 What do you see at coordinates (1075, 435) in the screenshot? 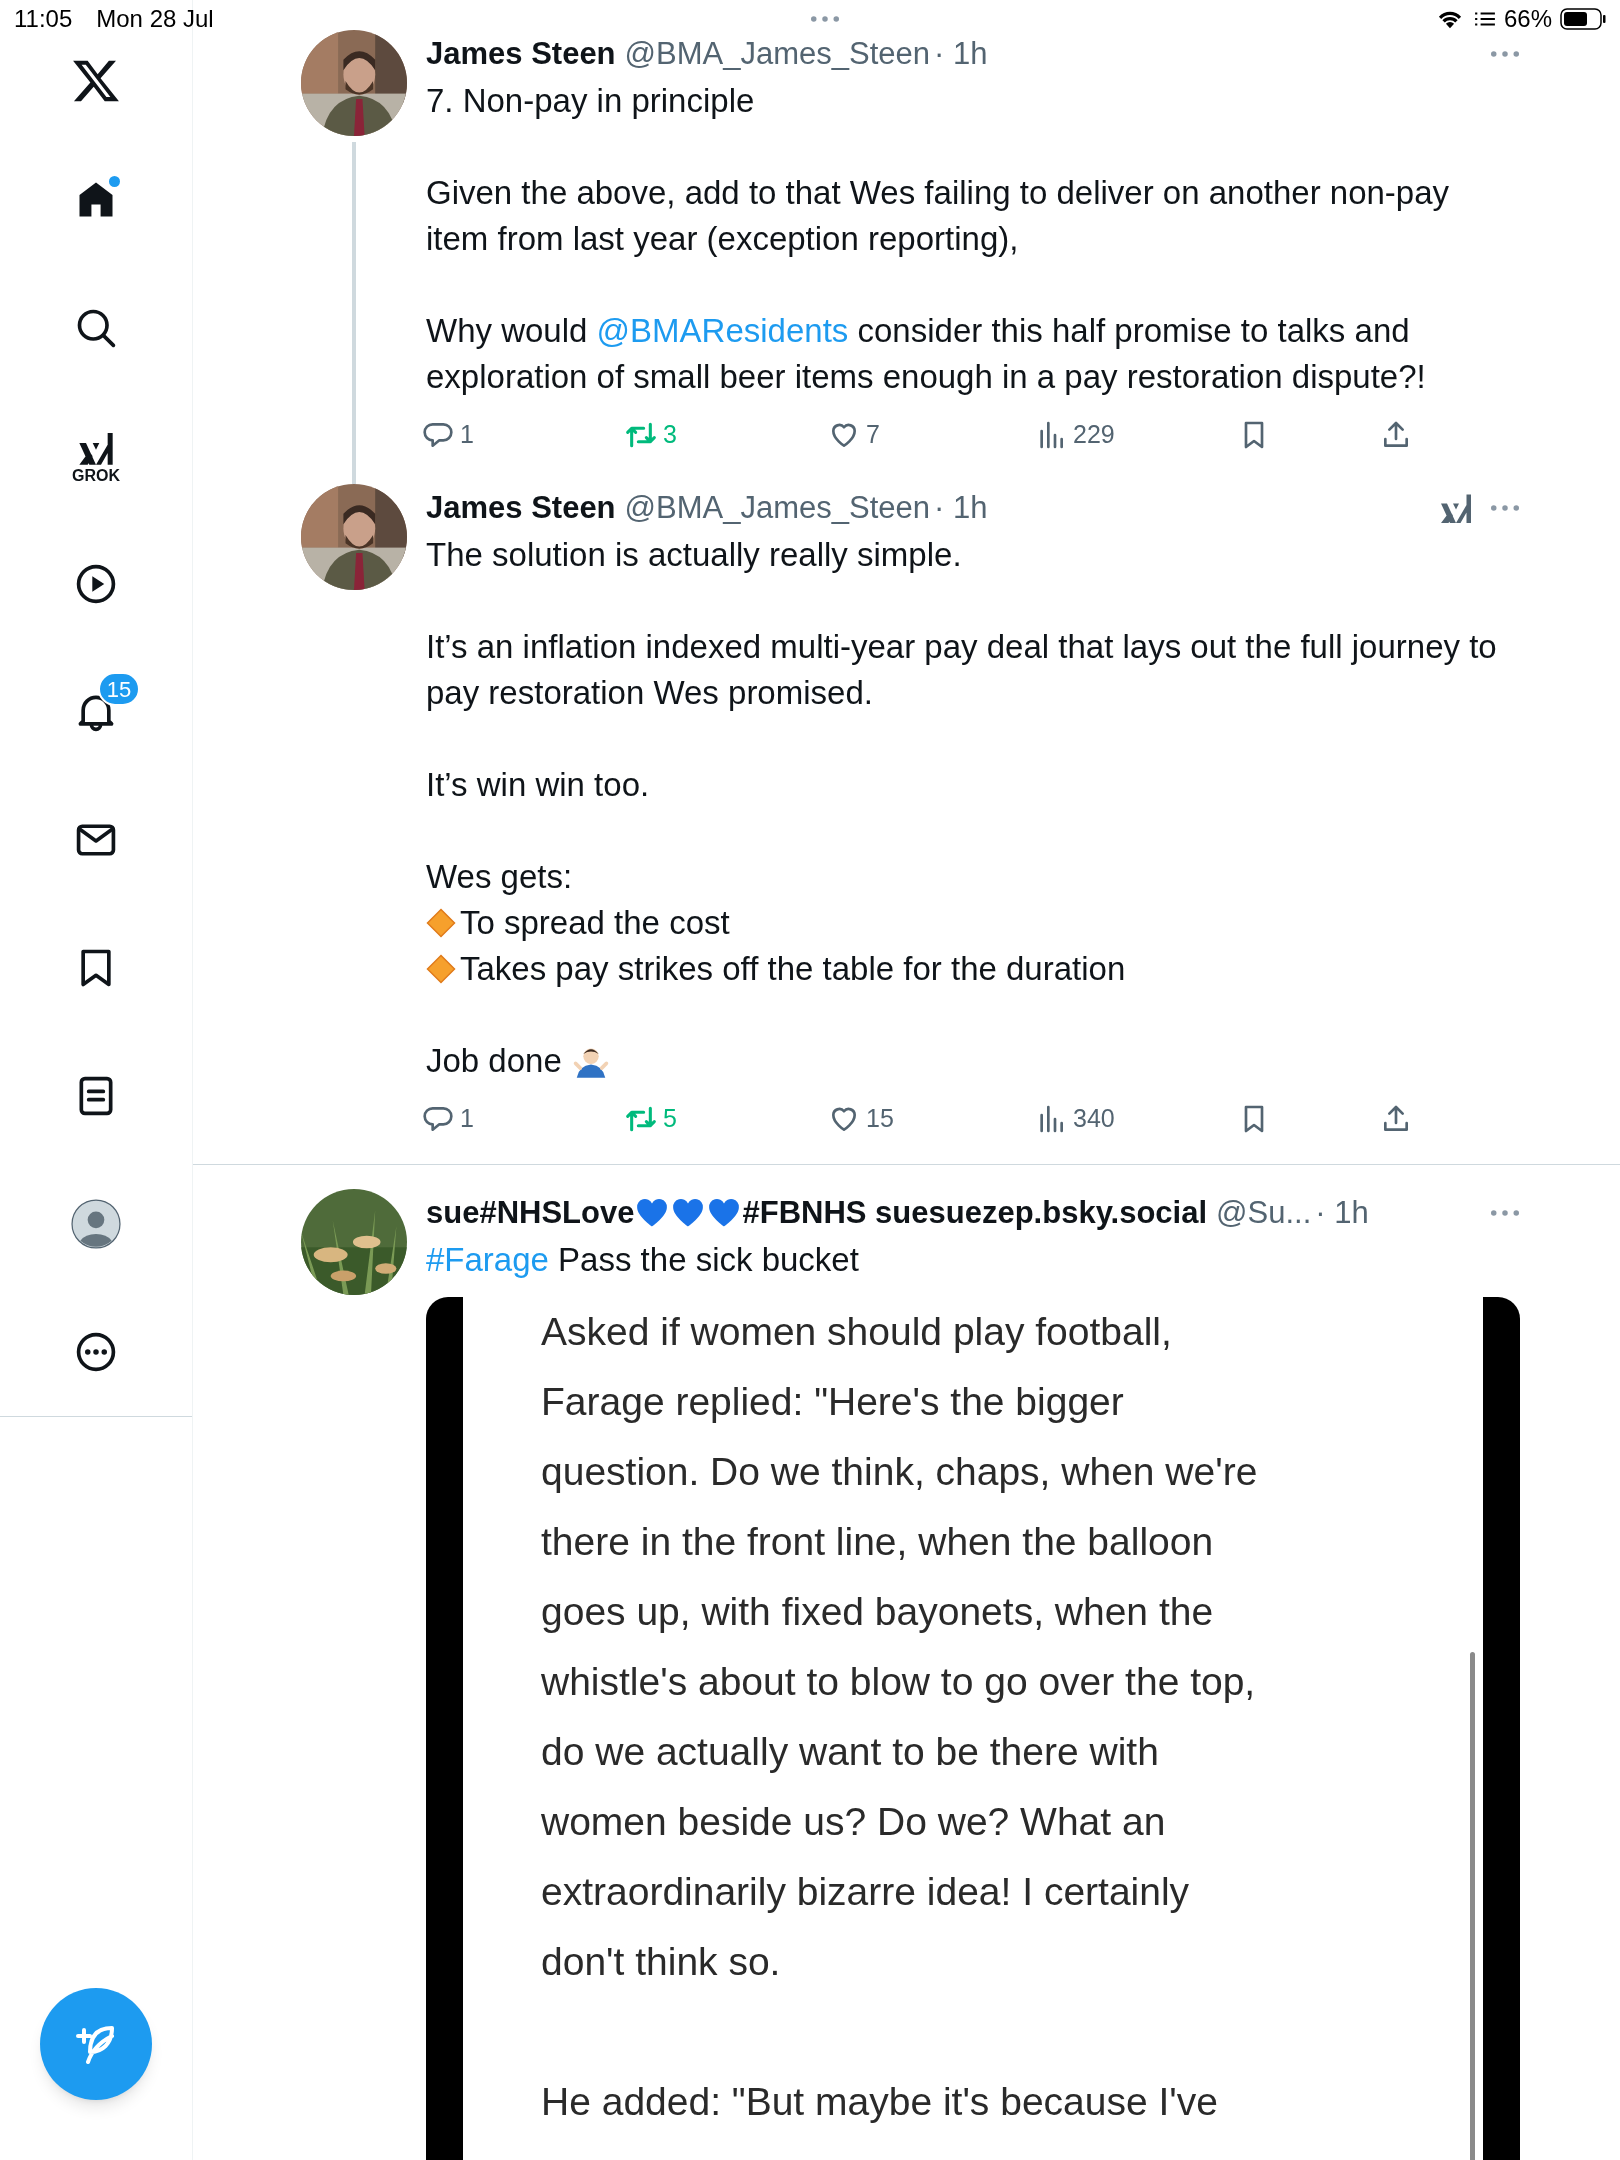
I see `views-button: 229` at bounding box center [1075, 435].